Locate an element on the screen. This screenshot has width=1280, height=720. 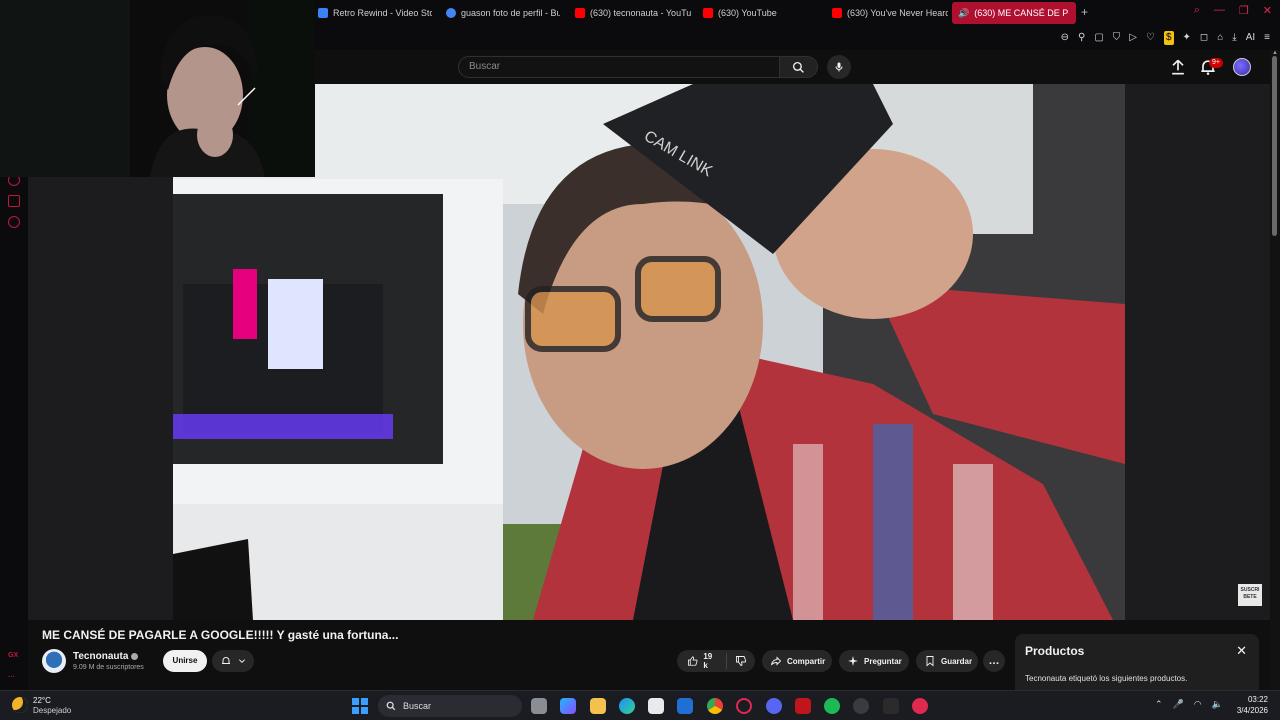
volume-icon: 🔈 is located at coordinates (1217, 704).